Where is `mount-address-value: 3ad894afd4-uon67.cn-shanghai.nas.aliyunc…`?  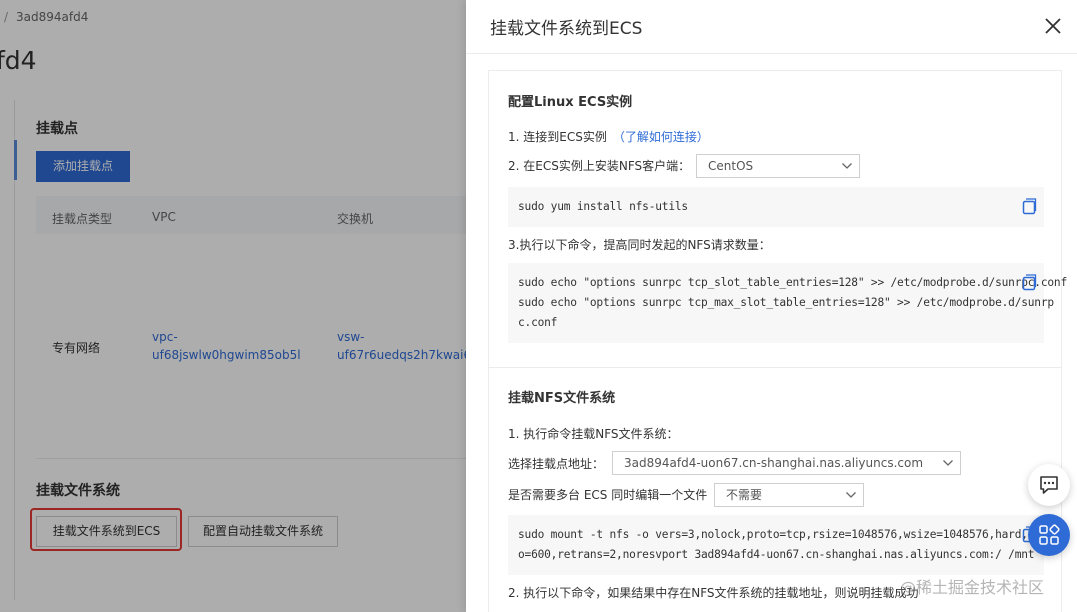 mount-address-value: 3ad894afd4-uon67.cn-shanghai.nas.aliyunc… is located at coordinates (774, 463).